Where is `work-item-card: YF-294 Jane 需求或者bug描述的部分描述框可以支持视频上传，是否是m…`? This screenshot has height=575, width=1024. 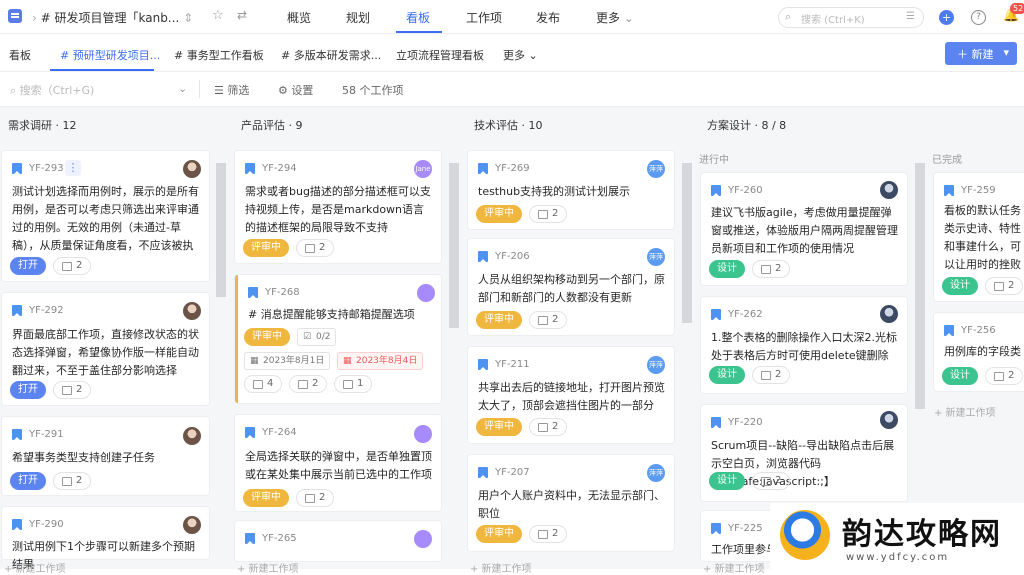 work-item-card: YF-294 Jane 需求或者bug描述的部分描述框可以支持视频上传，是否是m… is located at coordinates (338, 207).